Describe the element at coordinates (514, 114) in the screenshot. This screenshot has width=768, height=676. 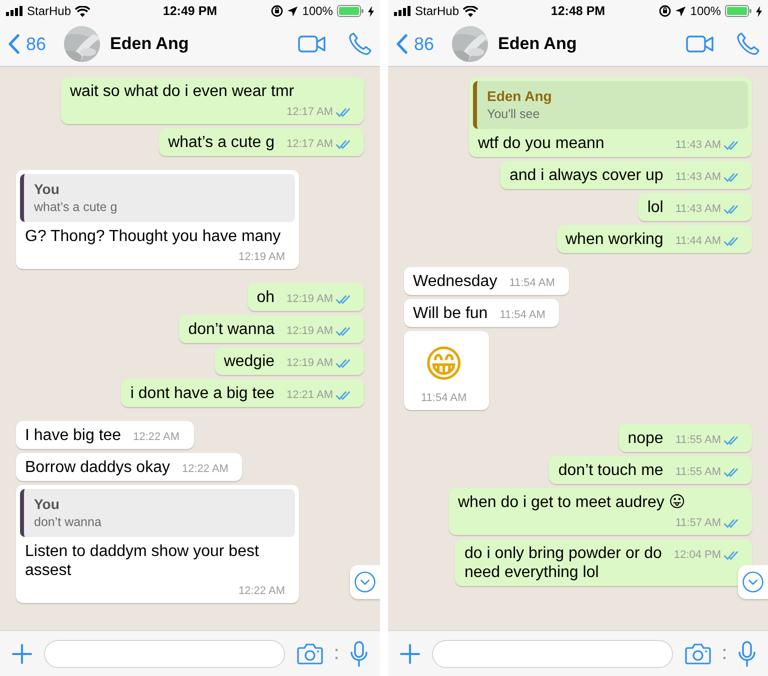
I see `quote-text: You'll see` at that location.